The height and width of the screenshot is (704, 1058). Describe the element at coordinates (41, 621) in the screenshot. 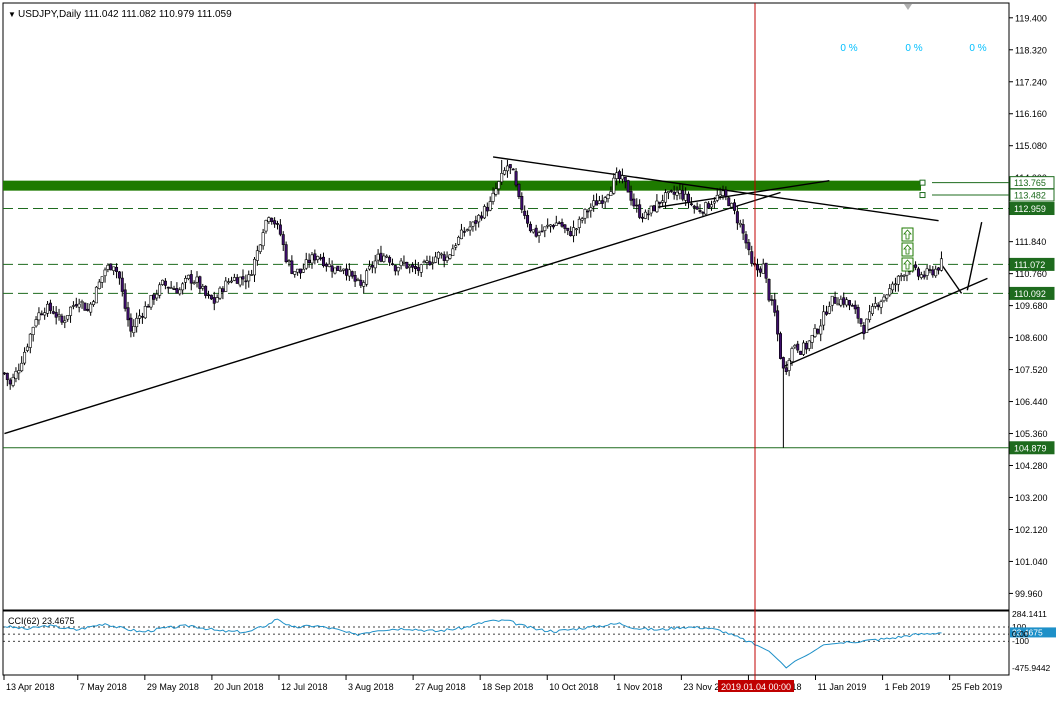

I see `cci-indicator-label: CCI(62) 23.4675` at that location.